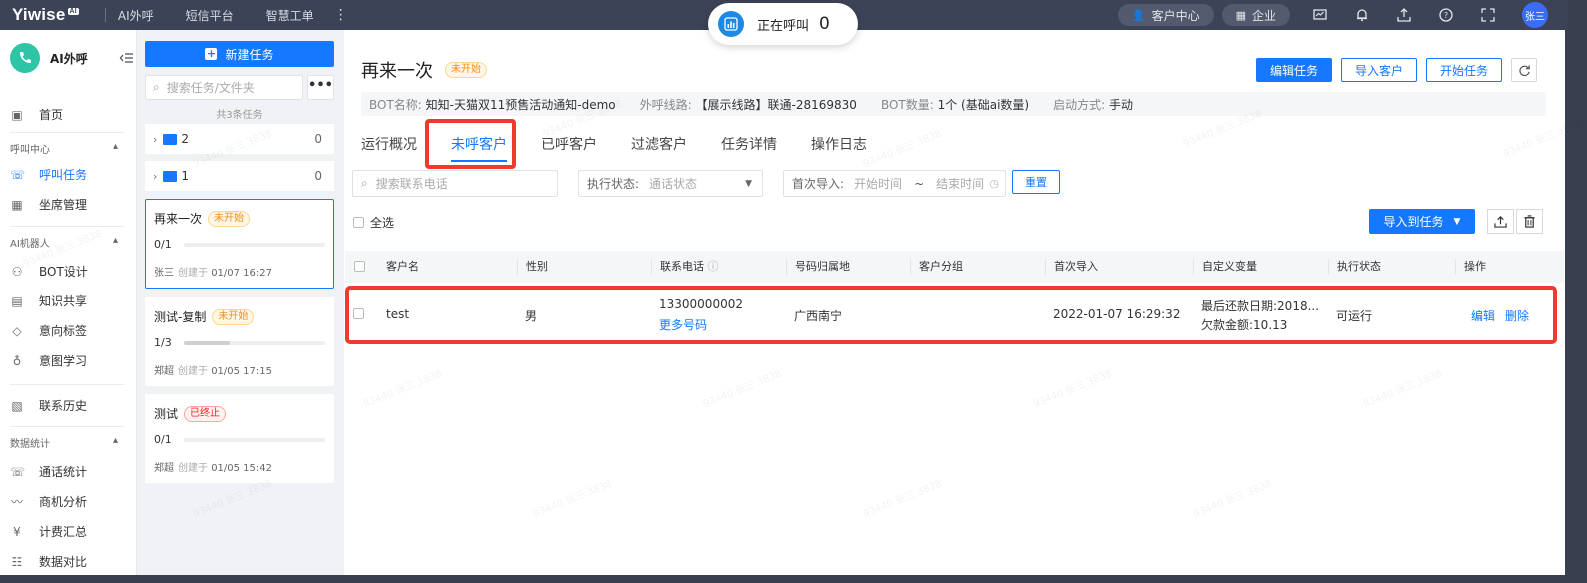 The height and width of the screenshot is (583, 1587). What do you see at coordinates (239, 115) in the screenshot?
I see `task-count: 共3条任务` at bounding box center [239, 115].